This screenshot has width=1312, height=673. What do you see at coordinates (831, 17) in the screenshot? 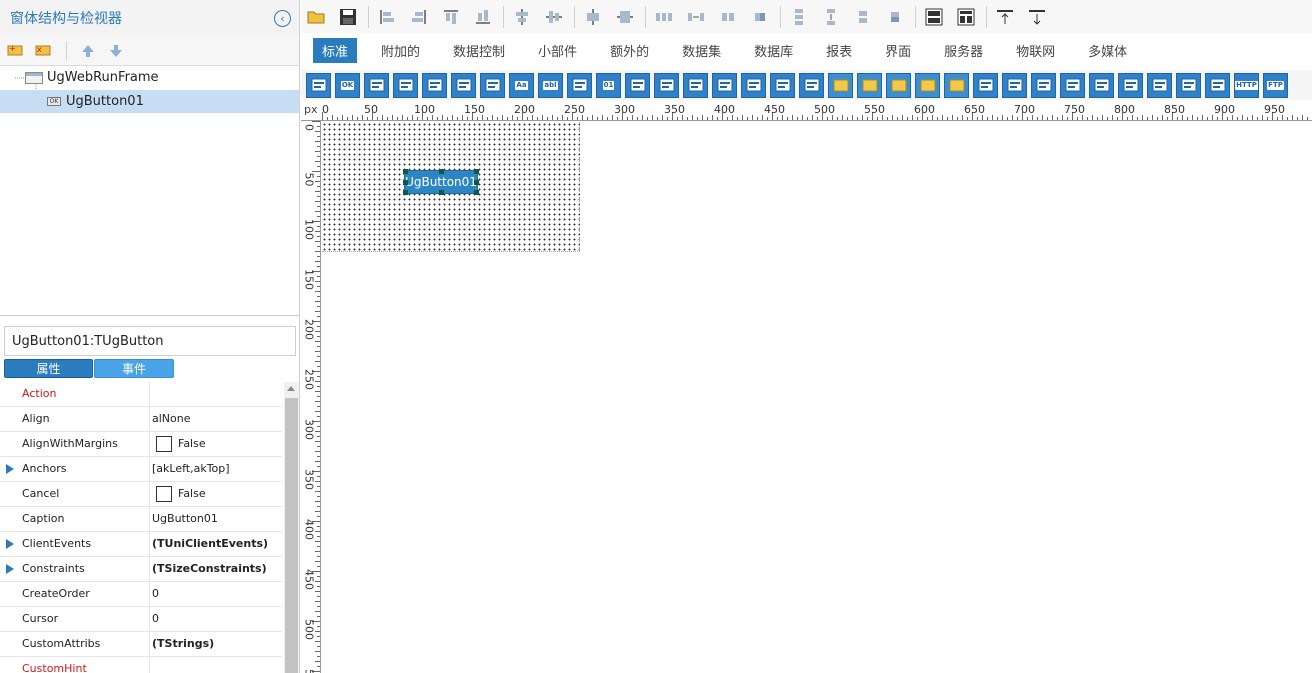
I see `space-v-increase-icon` at bounding box center [831, 17].